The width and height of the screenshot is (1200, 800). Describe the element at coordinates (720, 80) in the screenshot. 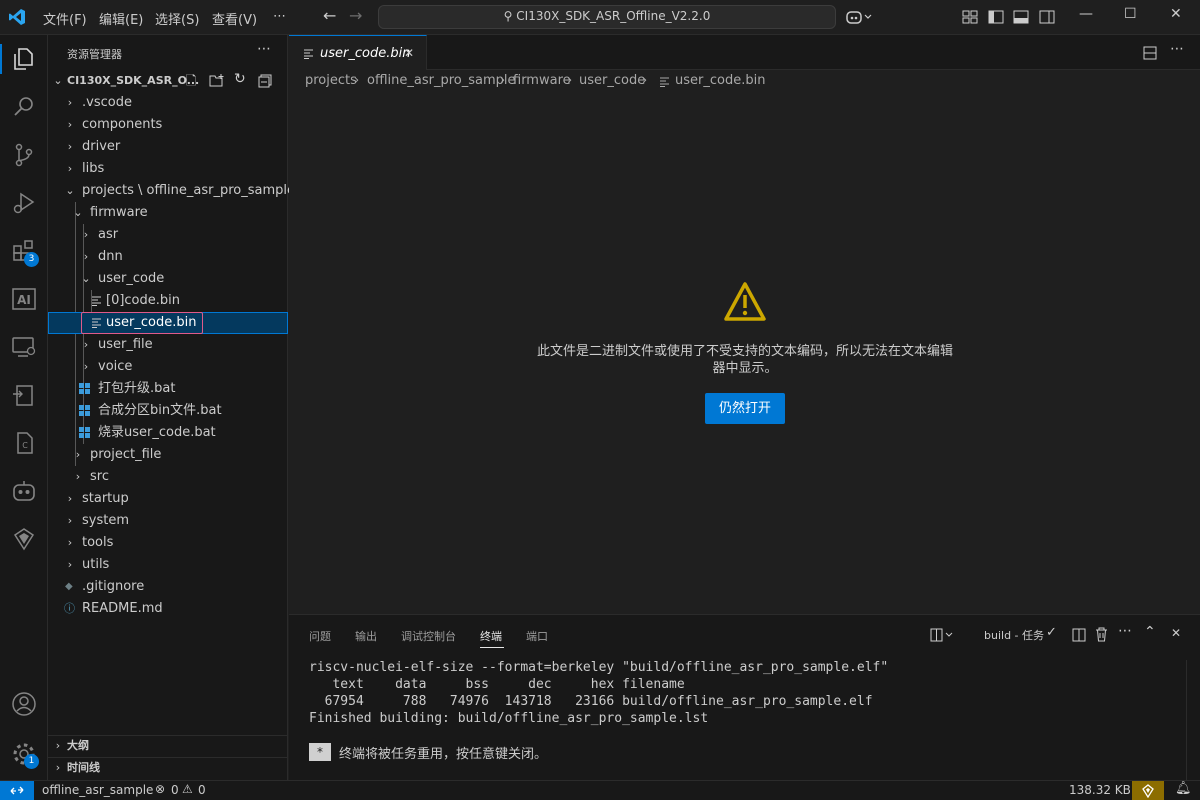

I see `breadcrumb-item: user_code.bin` at that location.